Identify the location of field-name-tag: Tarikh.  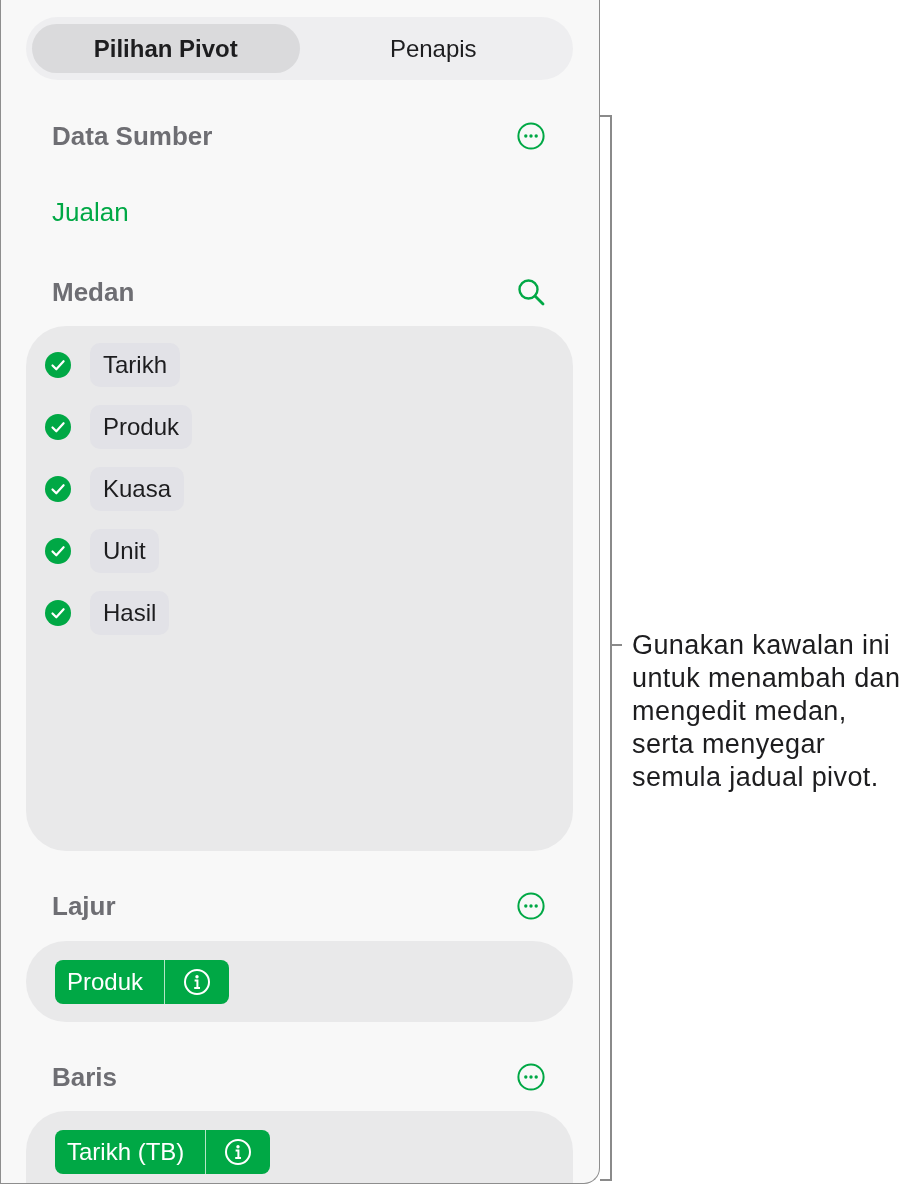
(135, 365).